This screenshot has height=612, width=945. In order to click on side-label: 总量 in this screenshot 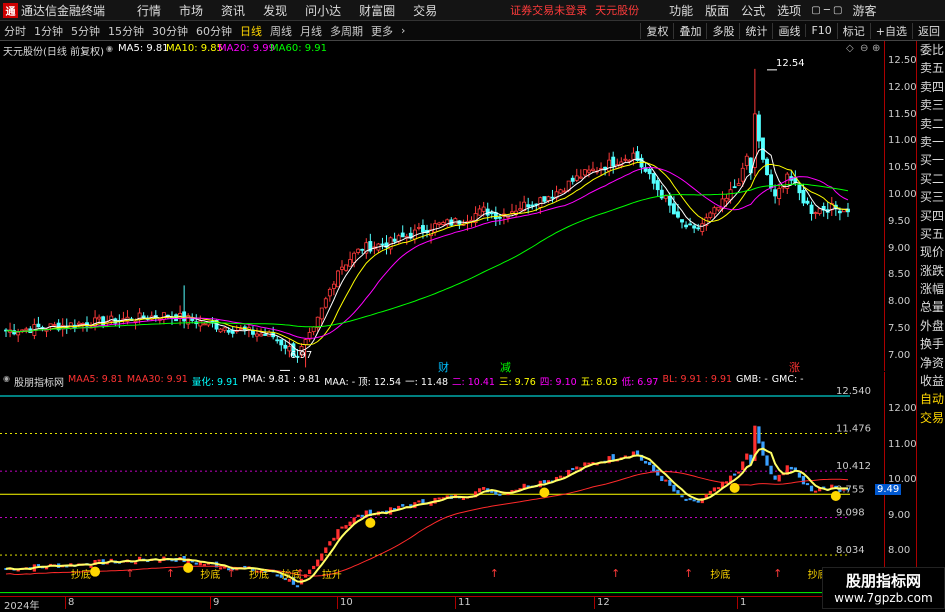, I will do `click(931, 307)`.